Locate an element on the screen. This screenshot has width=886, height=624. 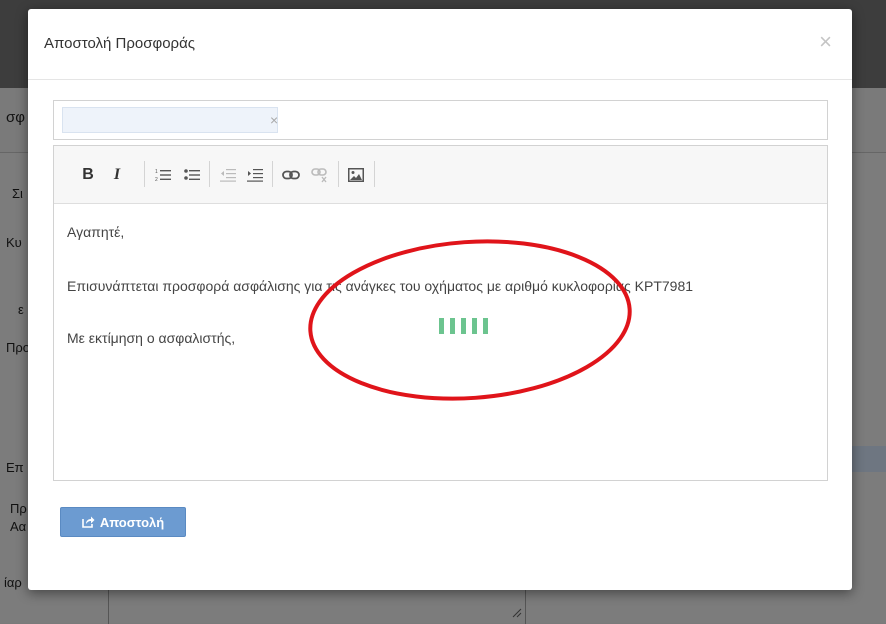
greeting-text: Αγαπητέ, is located at coordinates (96, 232).